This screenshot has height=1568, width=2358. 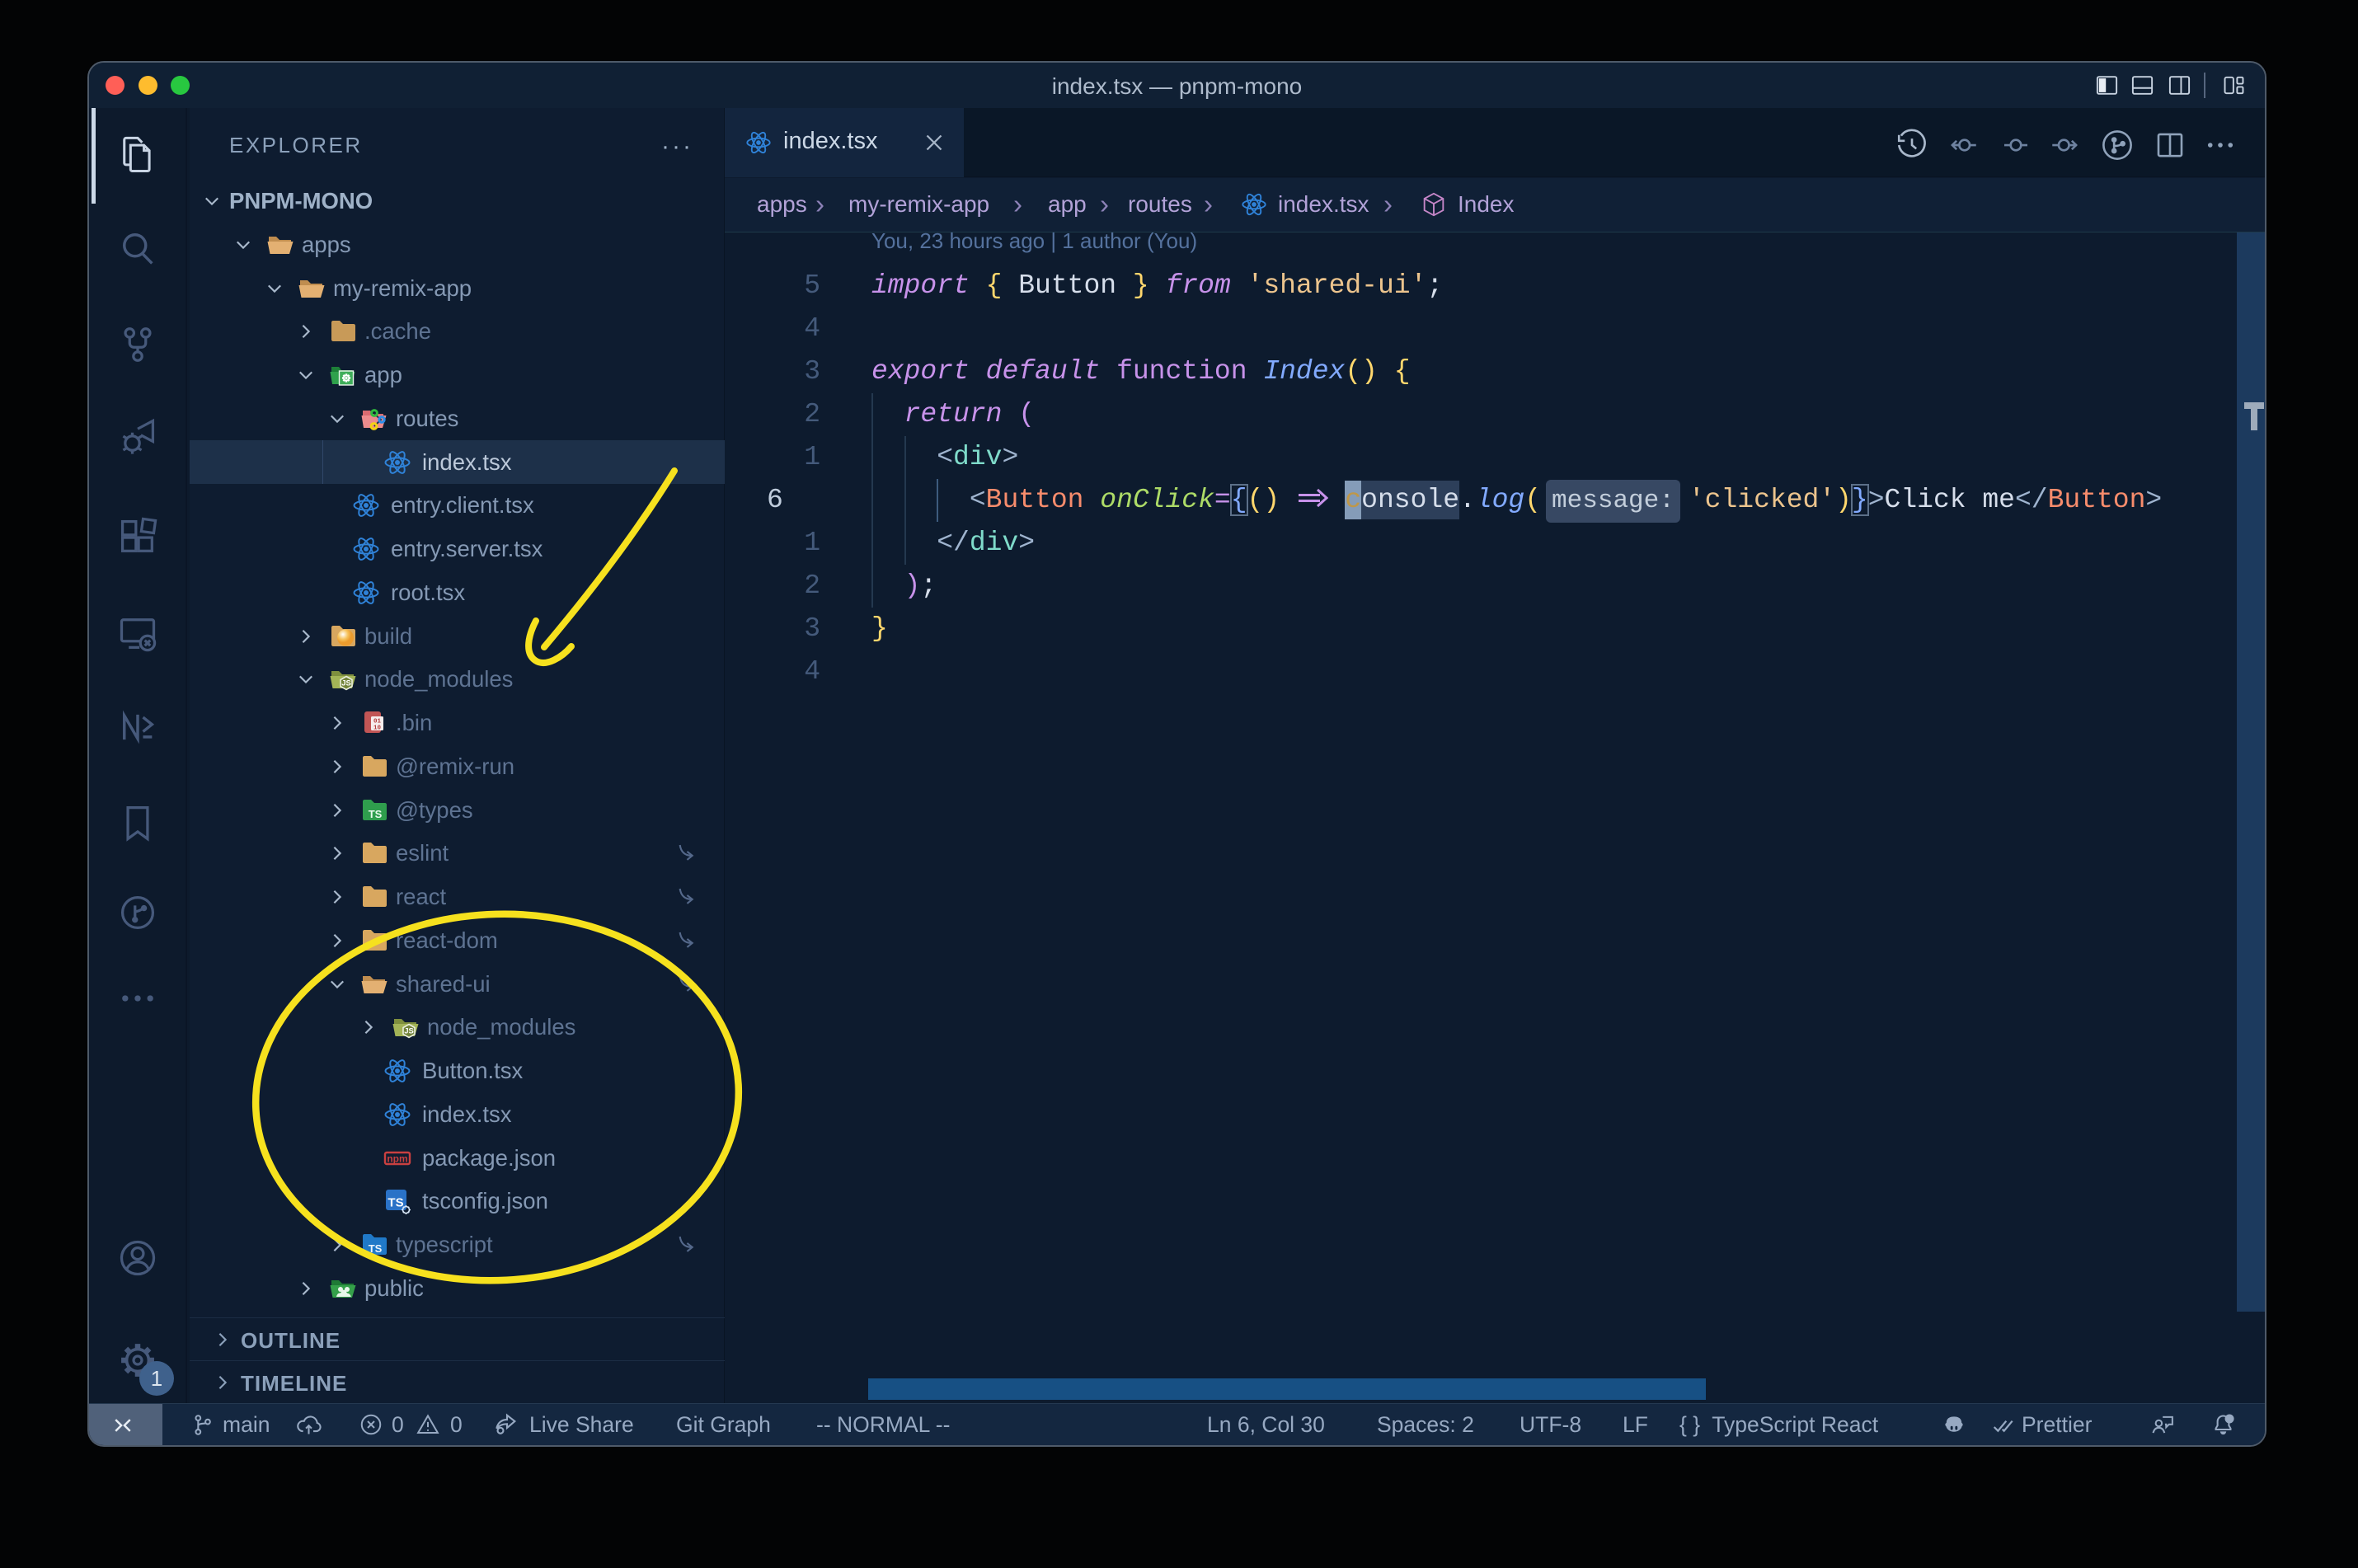 What do you see at coordinates (397, 1159) in the screenshot?
I see `svg-text: npm` at bounding box center [397, 1159].